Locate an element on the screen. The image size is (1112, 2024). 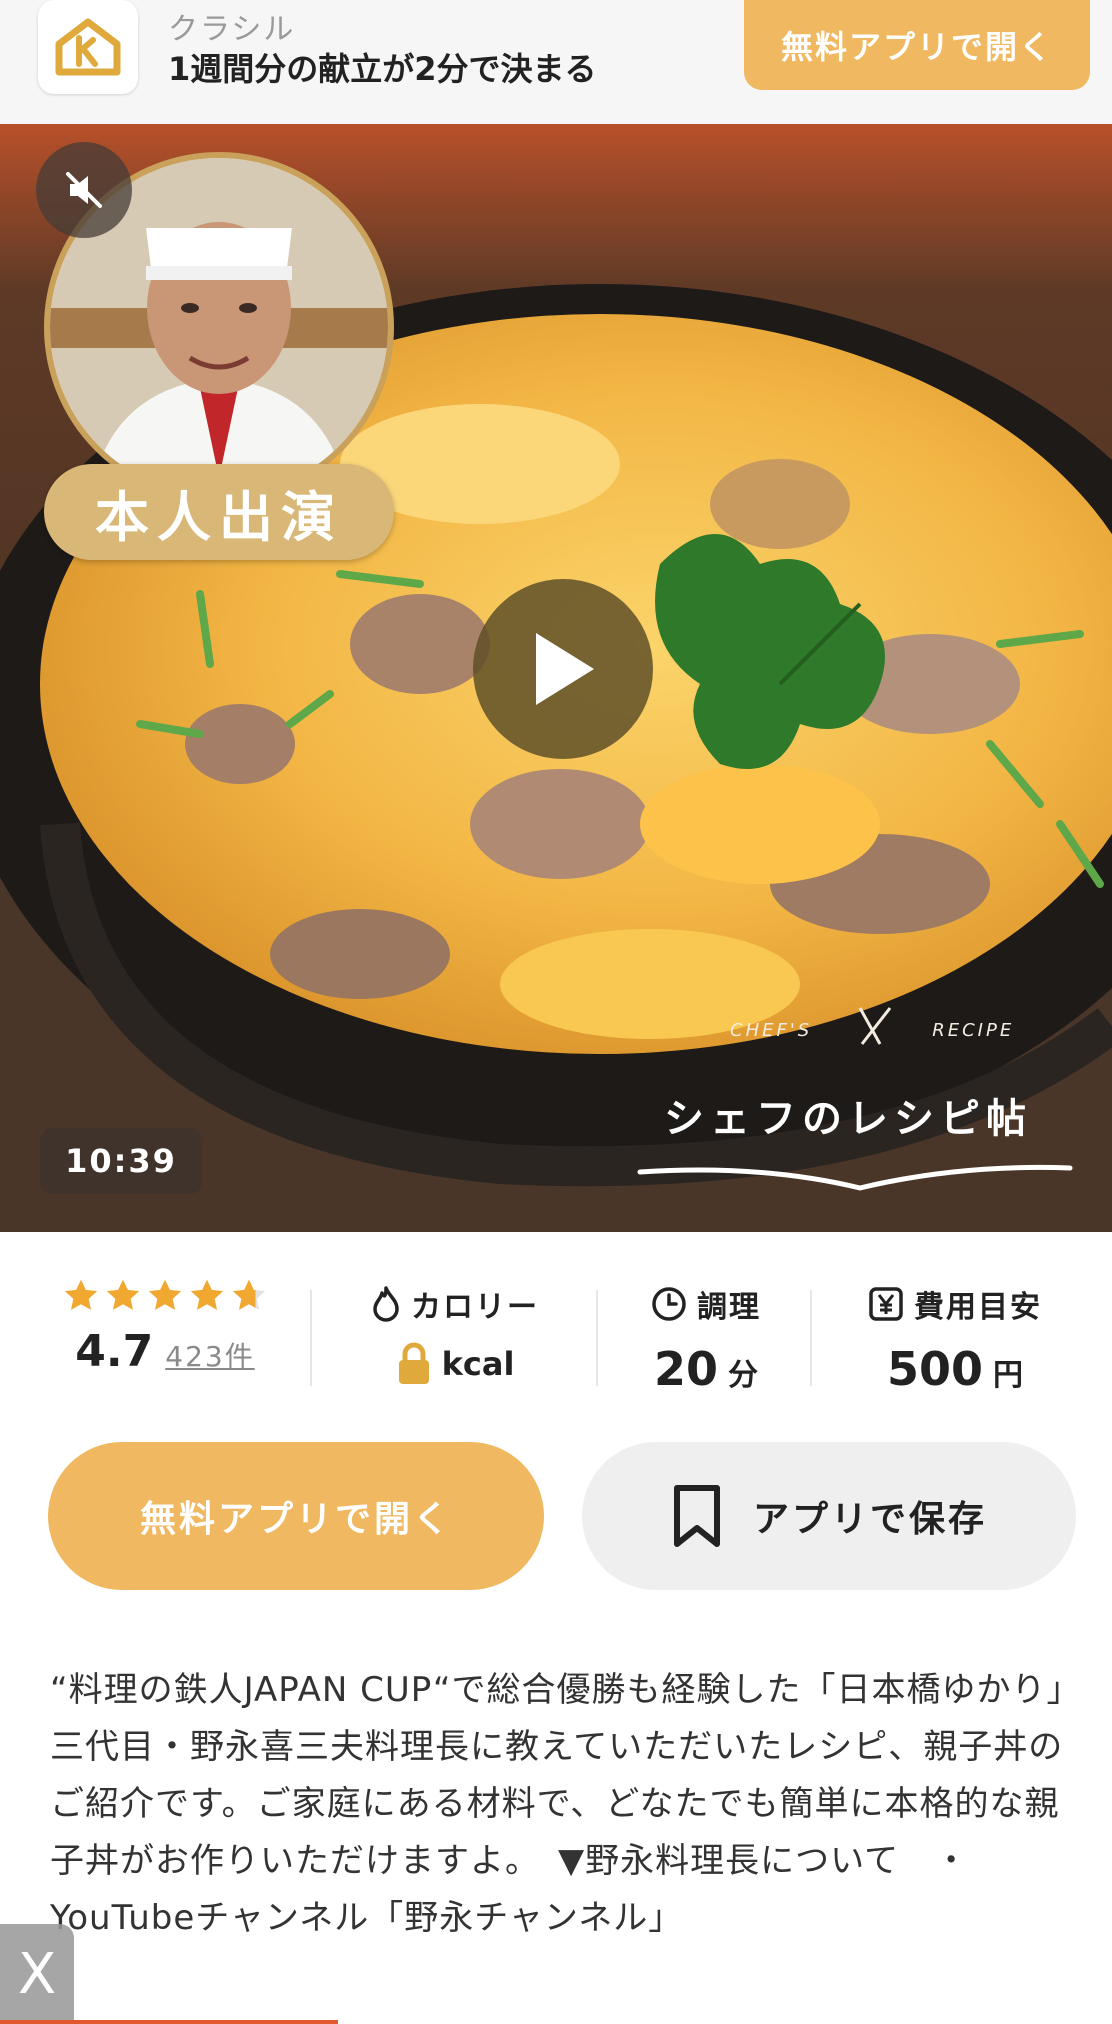
progress-bar is located at coordinates (169, 2022).